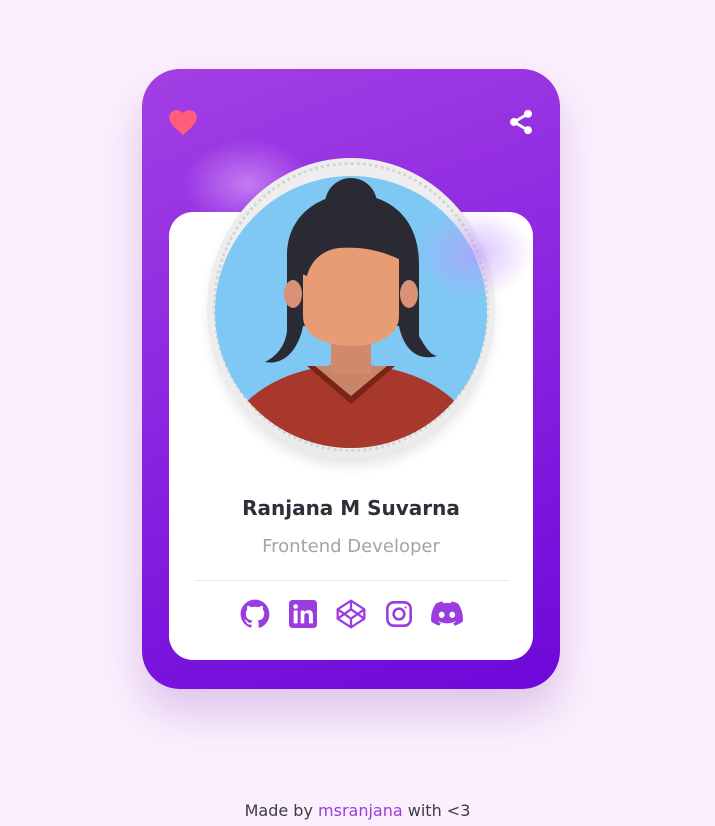 Image resolution: width=715 pixels, height=826 pixels. I want to click on instagram-icon, so click(399, 614).